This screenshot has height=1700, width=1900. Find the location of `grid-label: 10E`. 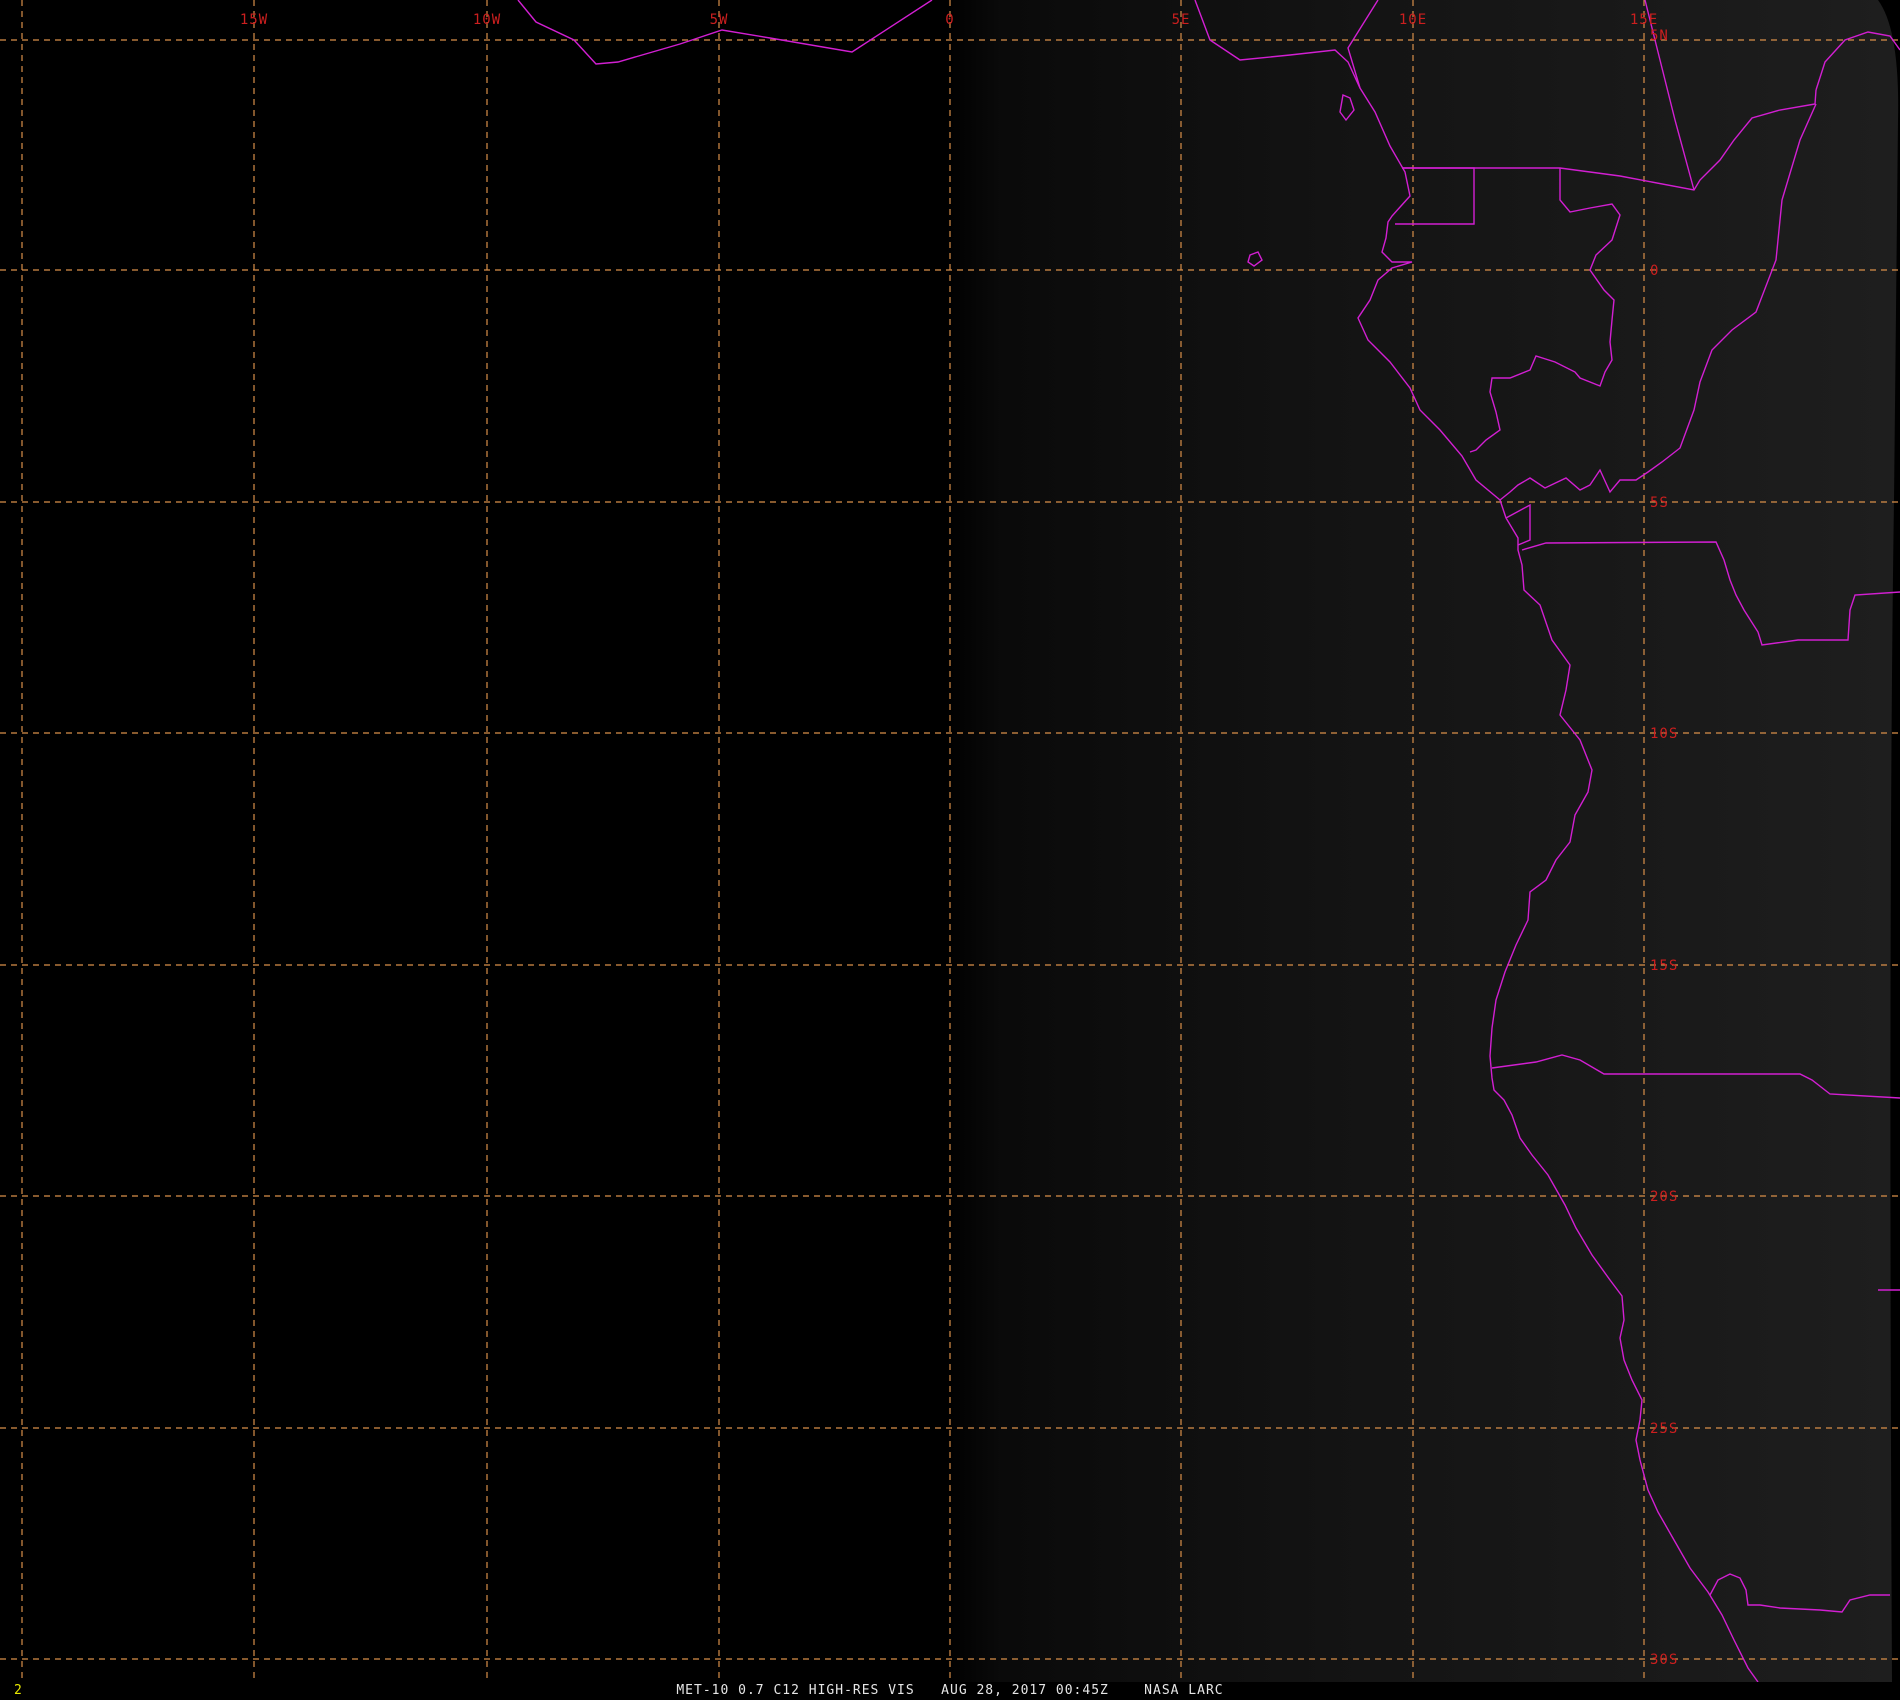

grid-label: 10E is located at coordinates (1413, 20).